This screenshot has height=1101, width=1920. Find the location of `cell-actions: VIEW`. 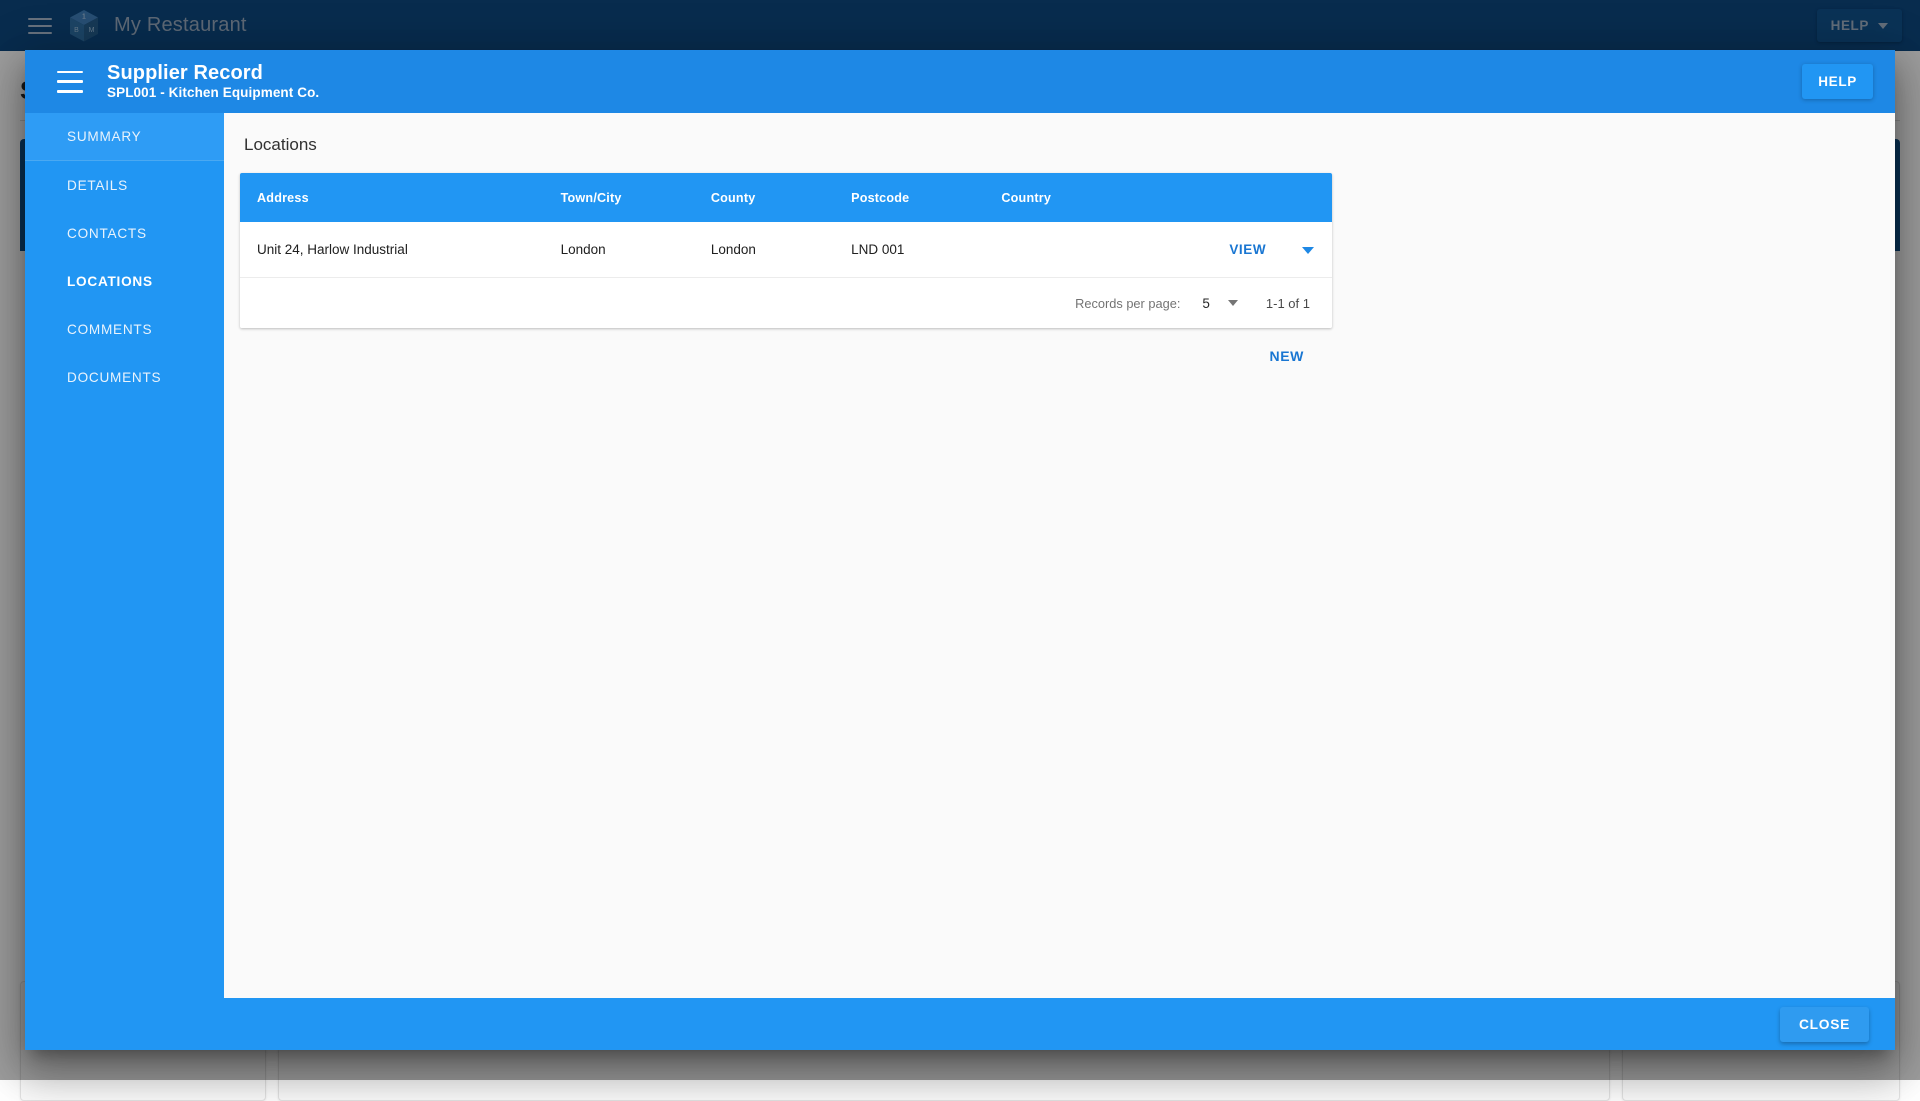

cell-actions: VIEW is located at coordinates (1257, 250).